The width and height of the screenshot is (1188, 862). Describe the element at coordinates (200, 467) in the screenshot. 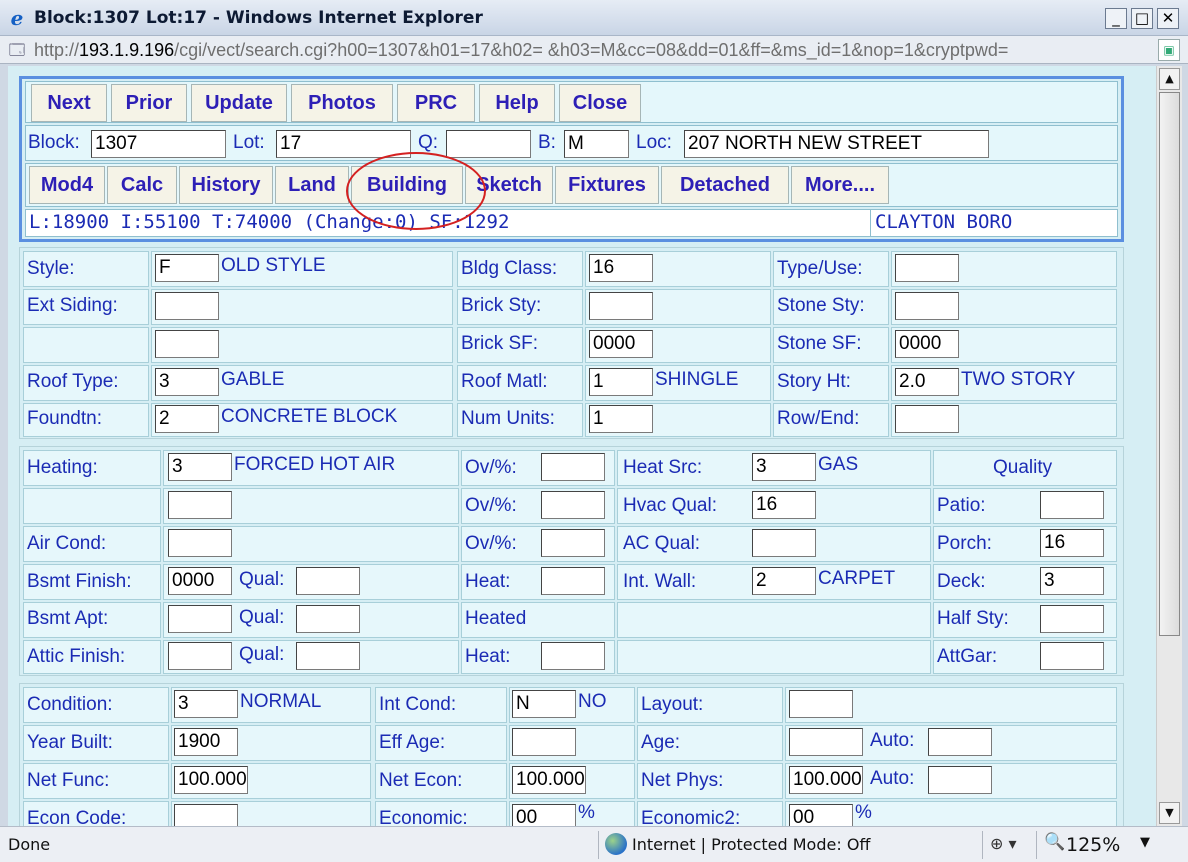

I see `heating-input: 3` at that location.